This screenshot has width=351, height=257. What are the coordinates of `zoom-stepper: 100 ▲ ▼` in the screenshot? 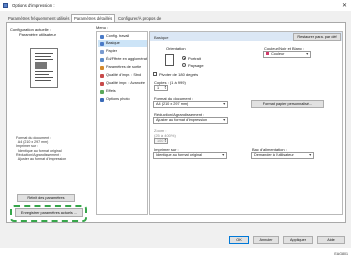 It's located at (161, 141).